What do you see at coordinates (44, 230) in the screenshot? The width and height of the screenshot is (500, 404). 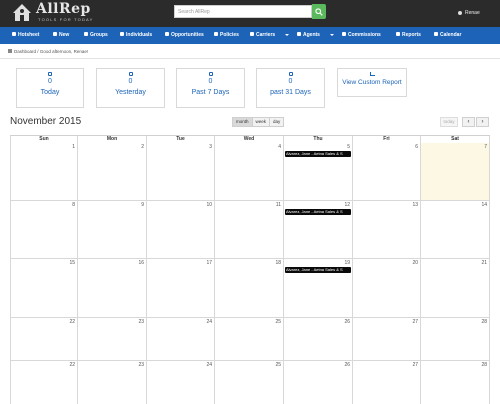 I see `calendar-day-cell: 8` at bounding box center [44, 230].